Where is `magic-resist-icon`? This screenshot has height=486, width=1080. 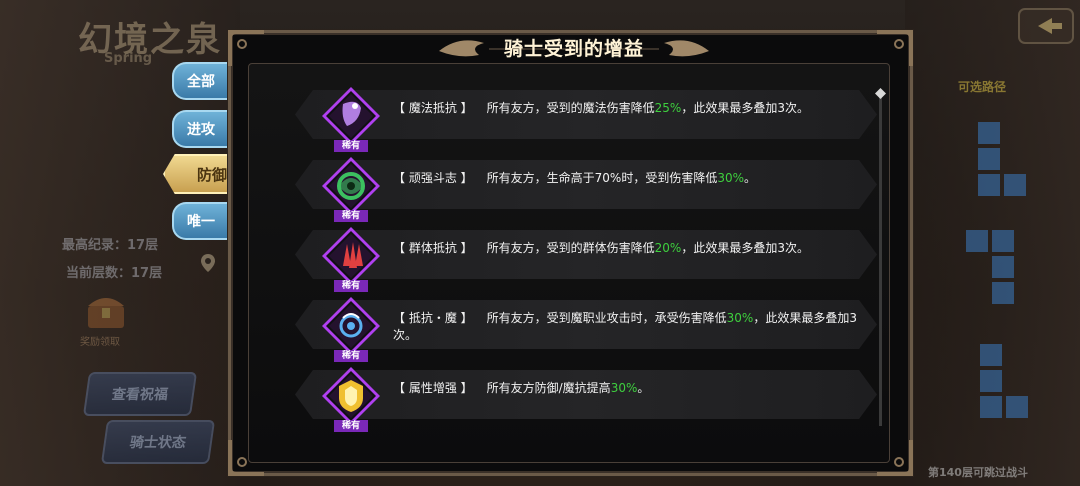 magic-resist-icon is located at coordinates (351, 116).